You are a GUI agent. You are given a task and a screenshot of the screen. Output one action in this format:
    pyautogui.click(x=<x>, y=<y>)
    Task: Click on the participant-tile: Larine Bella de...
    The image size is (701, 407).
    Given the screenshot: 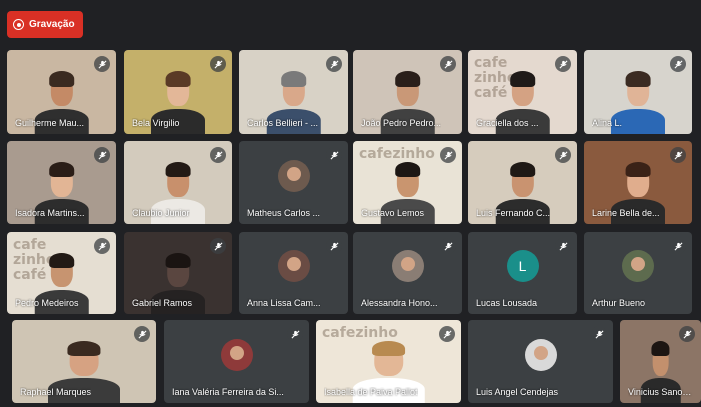 What is the action you would take?
    pyautogui.click(x=638, y=182)
    